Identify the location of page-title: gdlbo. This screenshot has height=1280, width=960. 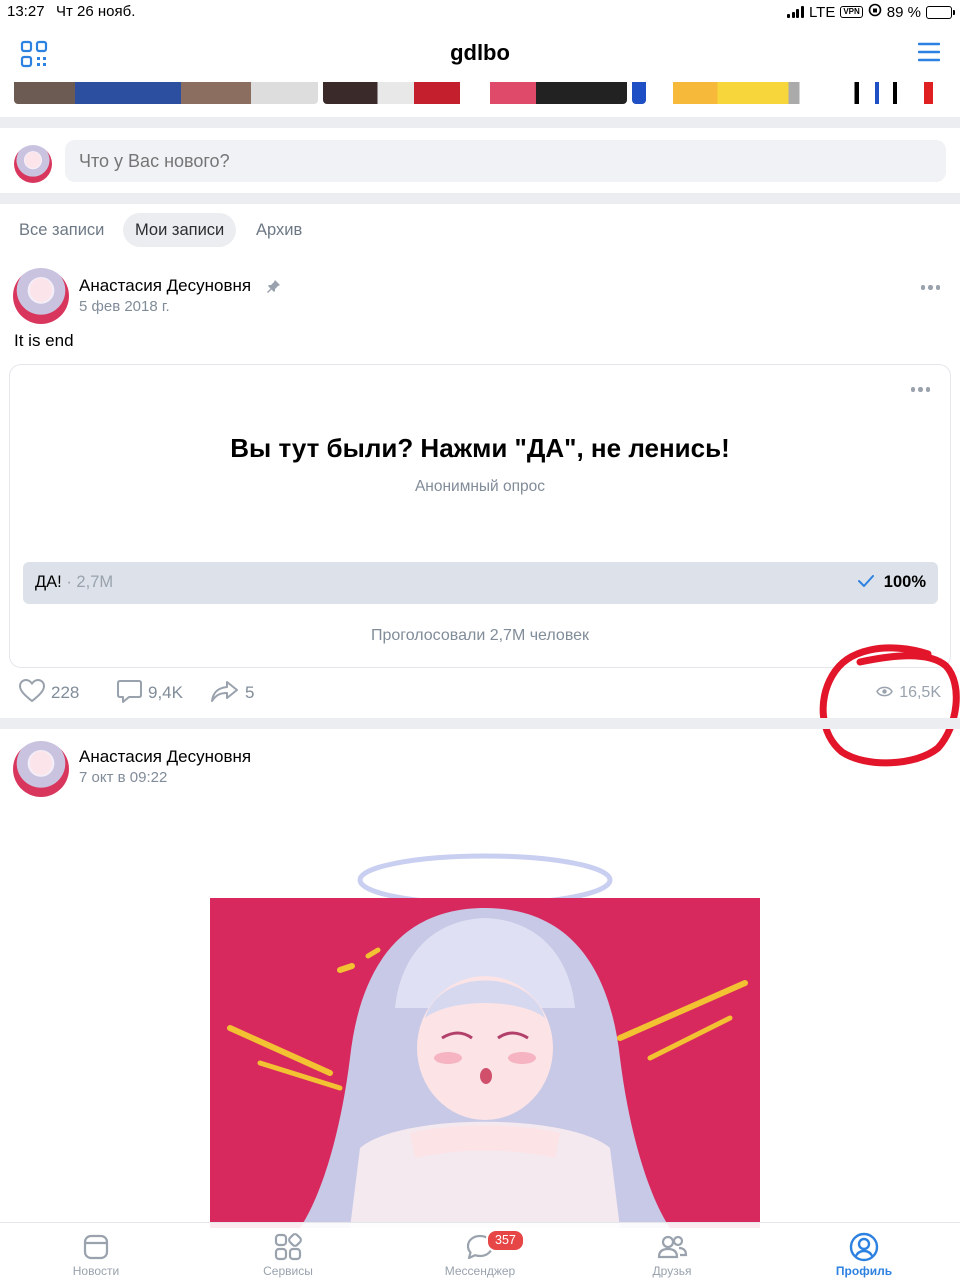
(480, 52).